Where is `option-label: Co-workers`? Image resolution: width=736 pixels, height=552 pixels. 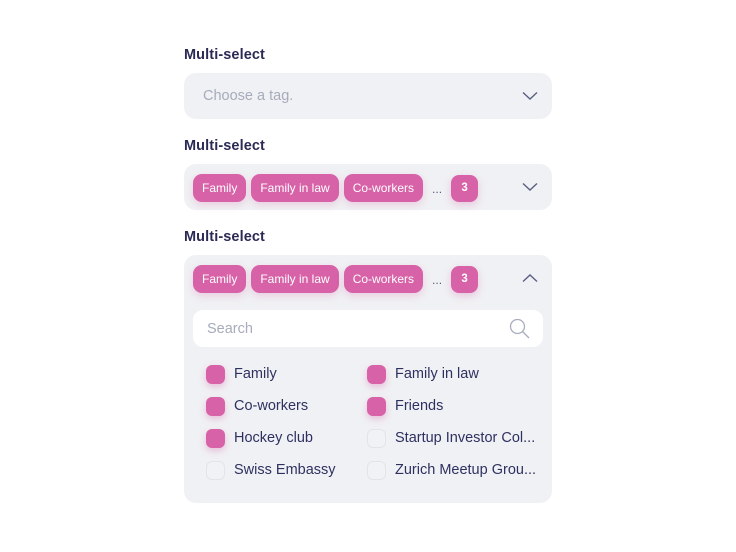
option-label: Co-workers is located at coordinates (271, 406).